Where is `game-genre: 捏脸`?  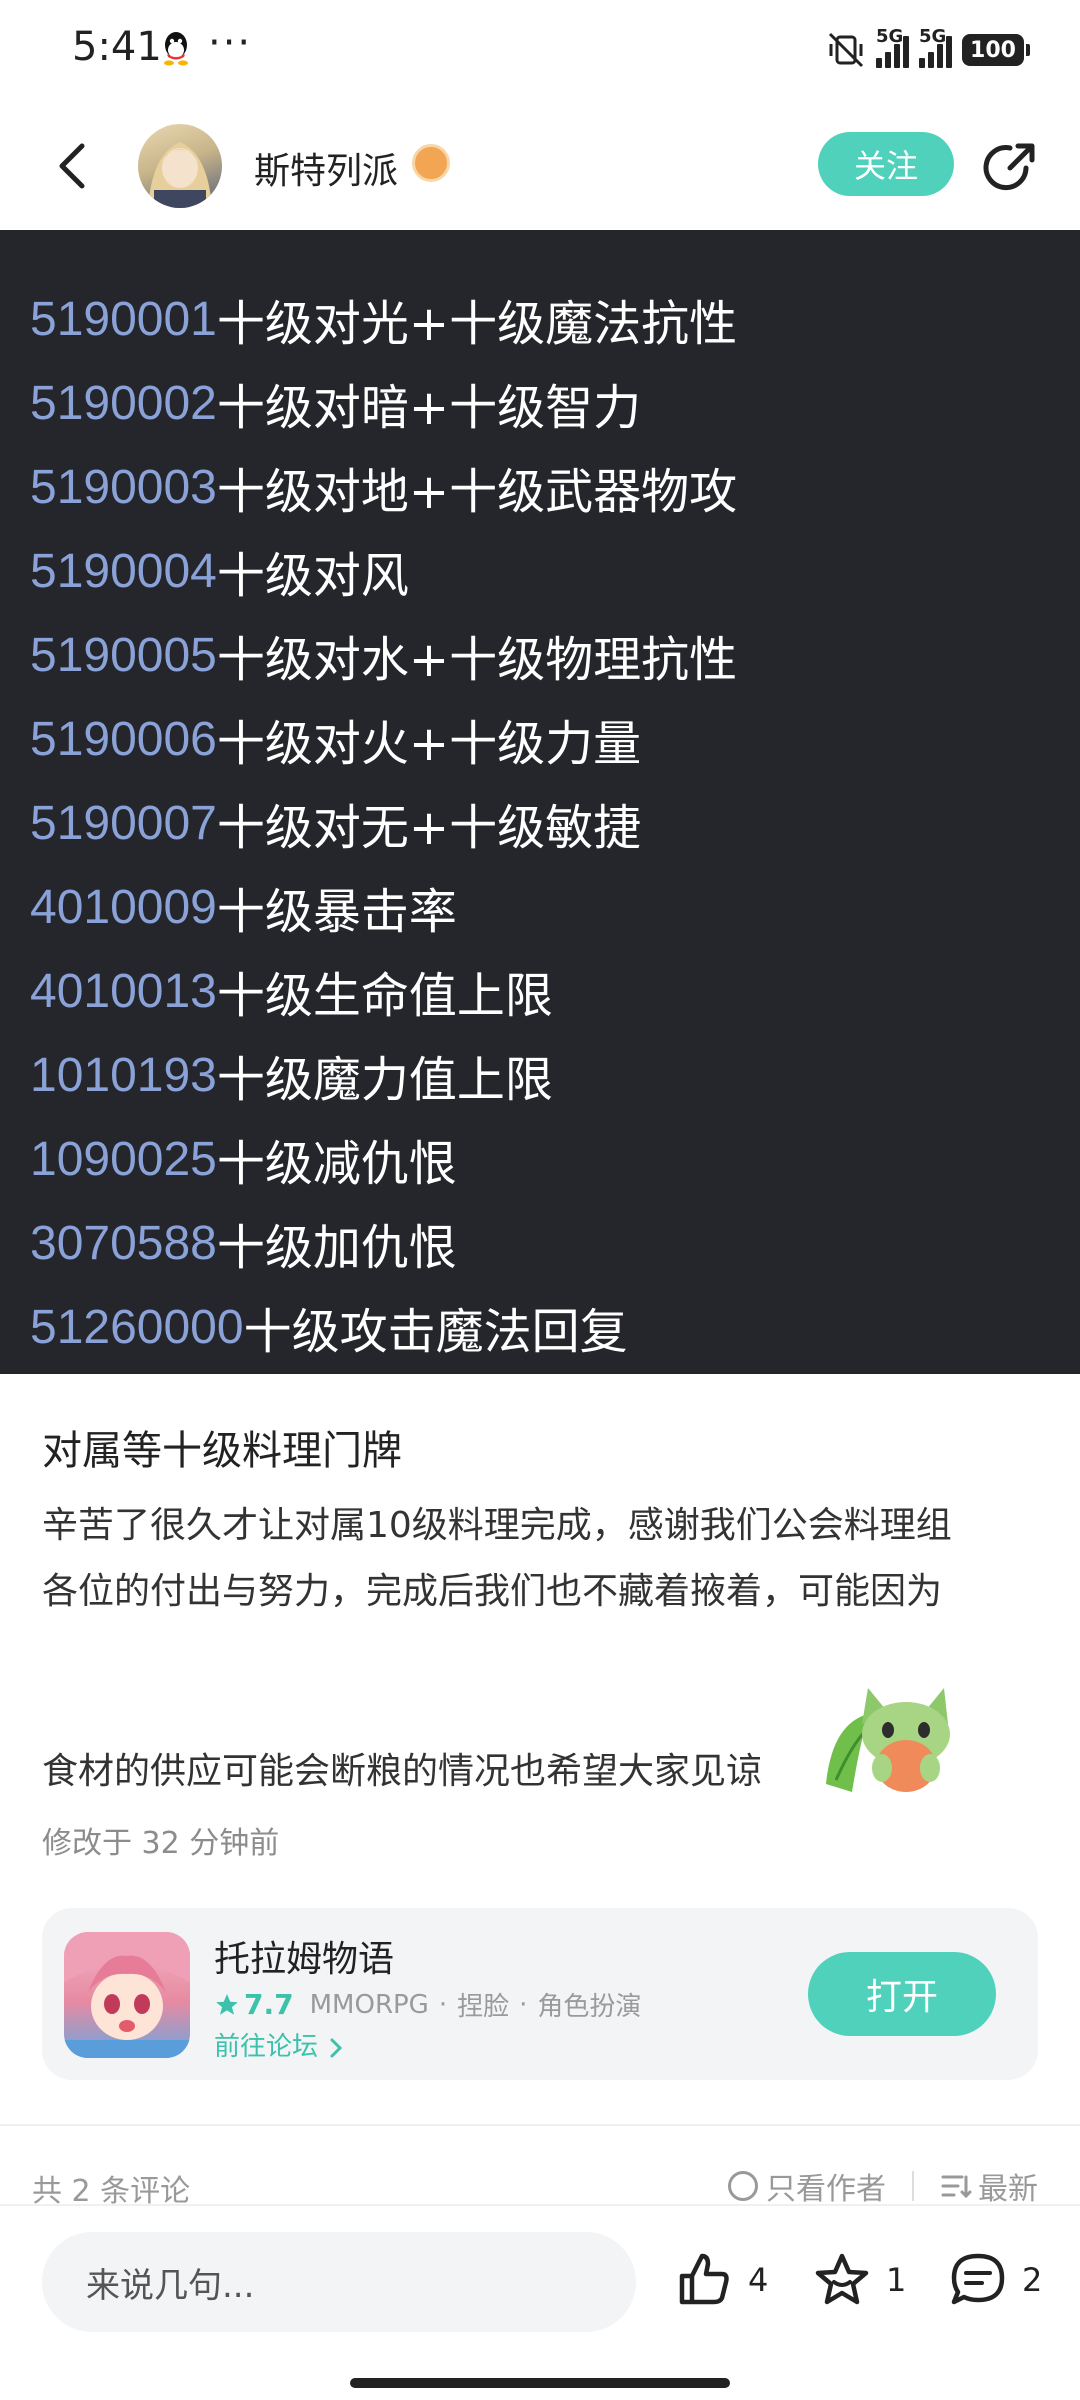 game-genre: 捏脸 is located at coordinates (483, 2007).